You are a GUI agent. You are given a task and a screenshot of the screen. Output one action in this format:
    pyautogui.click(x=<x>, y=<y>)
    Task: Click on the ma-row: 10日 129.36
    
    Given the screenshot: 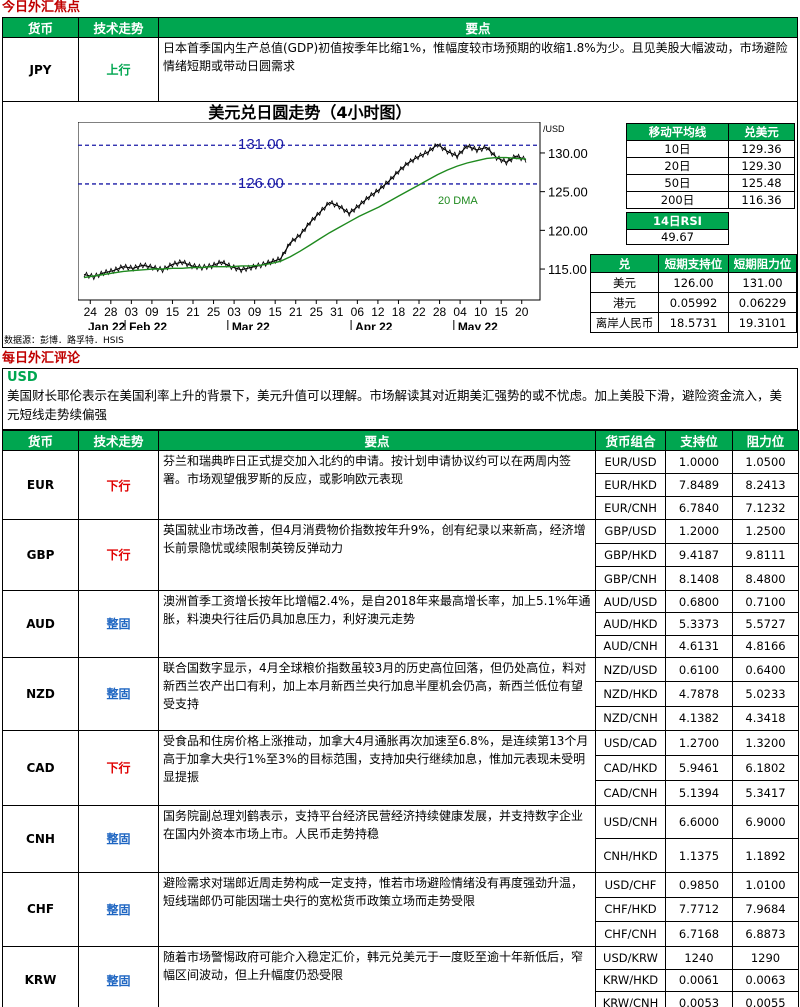 What is the action you would take?
    pyautogui.click(x=710, y=149)
    